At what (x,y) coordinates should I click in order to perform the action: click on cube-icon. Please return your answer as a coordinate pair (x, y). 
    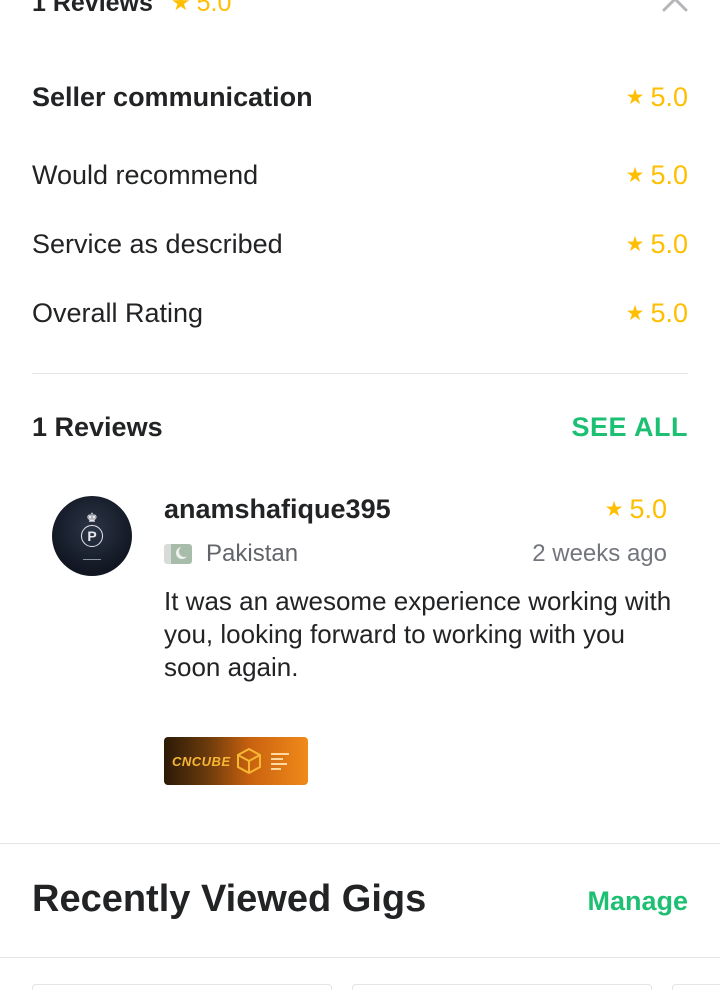
    Looking at the image, I should click on (248, 761).